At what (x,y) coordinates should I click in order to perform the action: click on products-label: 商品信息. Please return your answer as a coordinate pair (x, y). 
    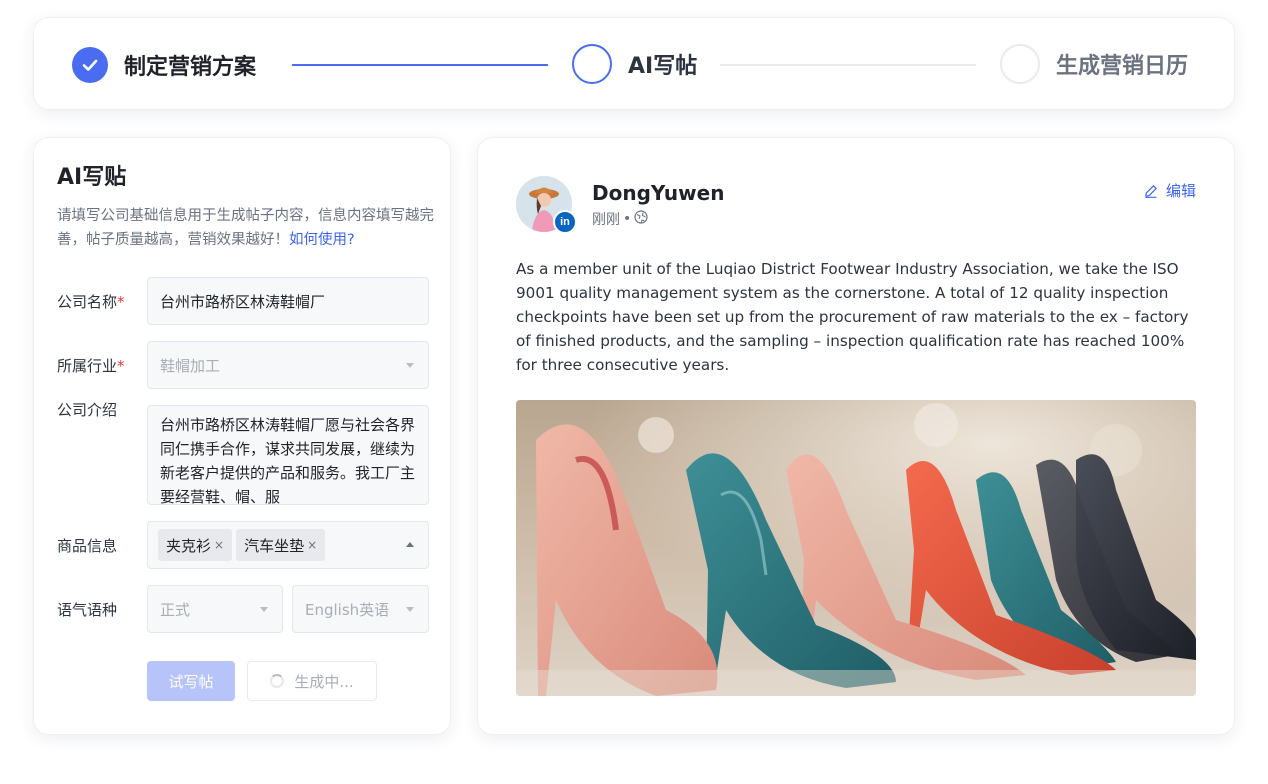
    Looking at the image, I should click on (87, 546).